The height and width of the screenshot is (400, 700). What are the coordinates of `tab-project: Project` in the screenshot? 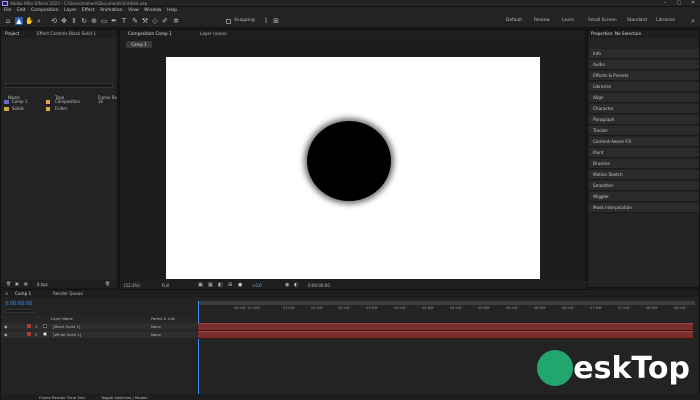 It's located at (12, 33).